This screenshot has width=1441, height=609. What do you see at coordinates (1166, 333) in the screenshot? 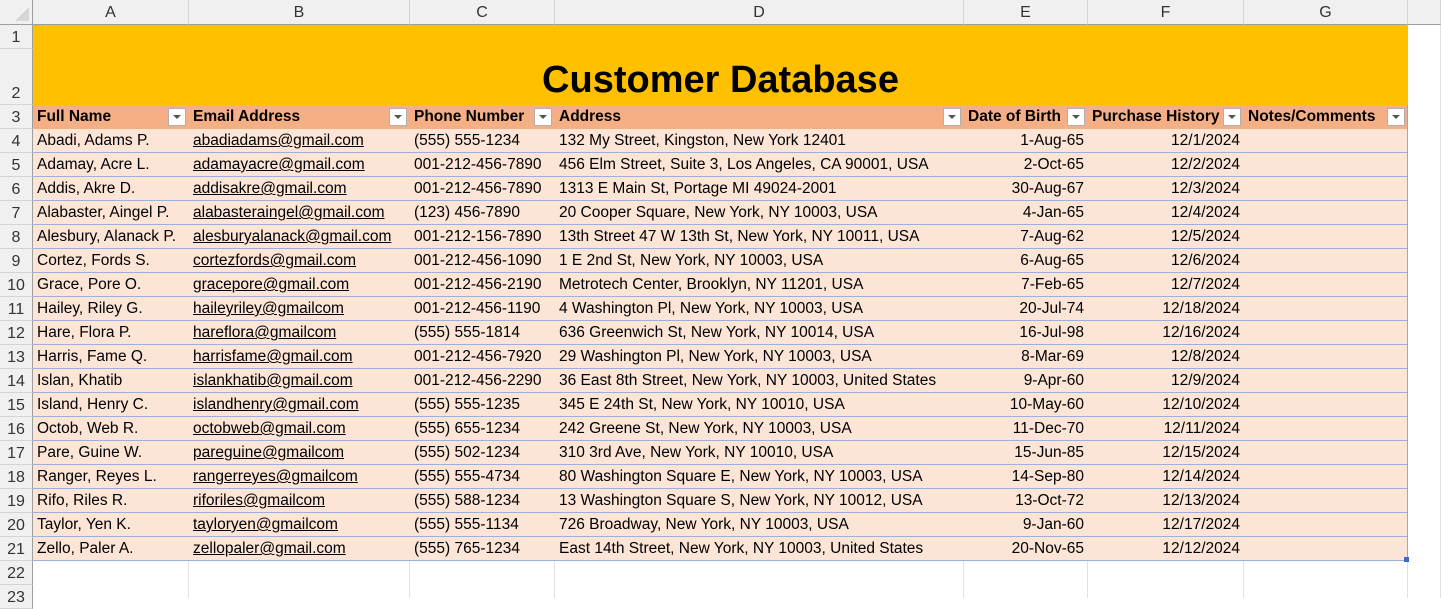
I see `table-cell: 12/16/2024` at bounding box center [1166, 333].